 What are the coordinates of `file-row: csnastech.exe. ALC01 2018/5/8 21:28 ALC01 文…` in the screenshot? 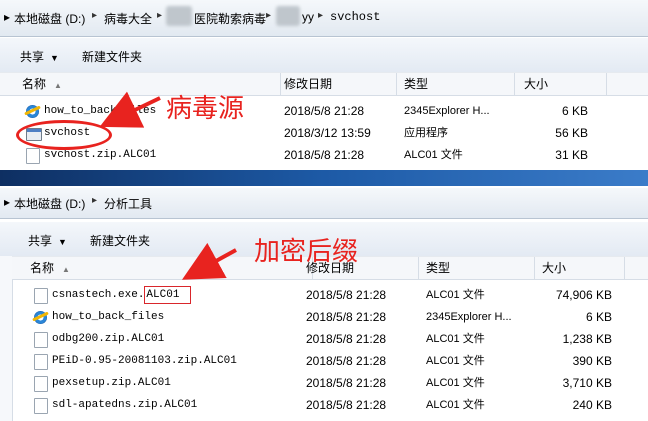 It's located at (330, 295).